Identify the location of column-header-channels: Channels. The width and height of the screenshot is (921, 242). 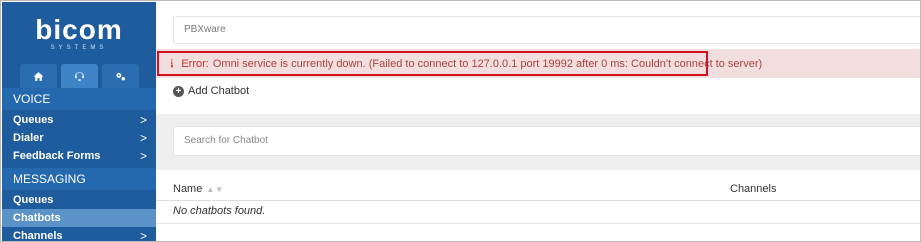
(753, 189).